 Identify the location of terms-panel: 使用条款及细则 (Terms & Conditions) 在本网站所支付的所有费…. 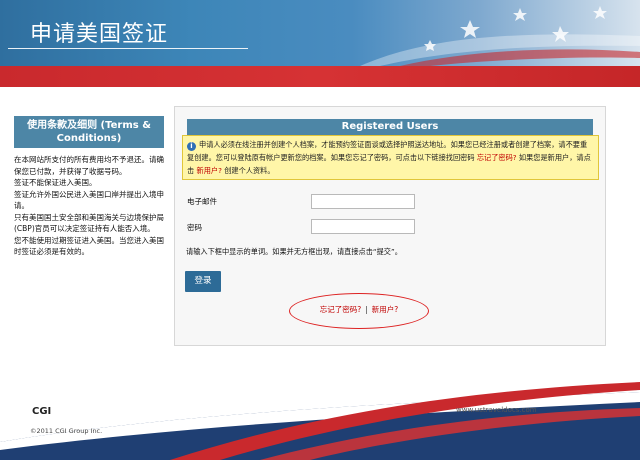
(89, 187).